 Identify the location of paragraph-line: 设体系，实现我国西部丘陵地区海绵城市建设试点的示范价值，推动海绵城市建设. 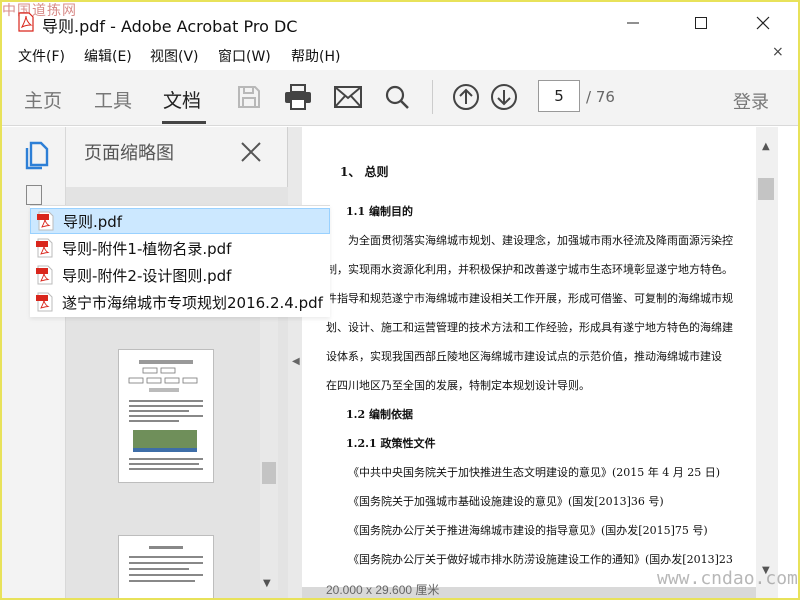
(524, 356).